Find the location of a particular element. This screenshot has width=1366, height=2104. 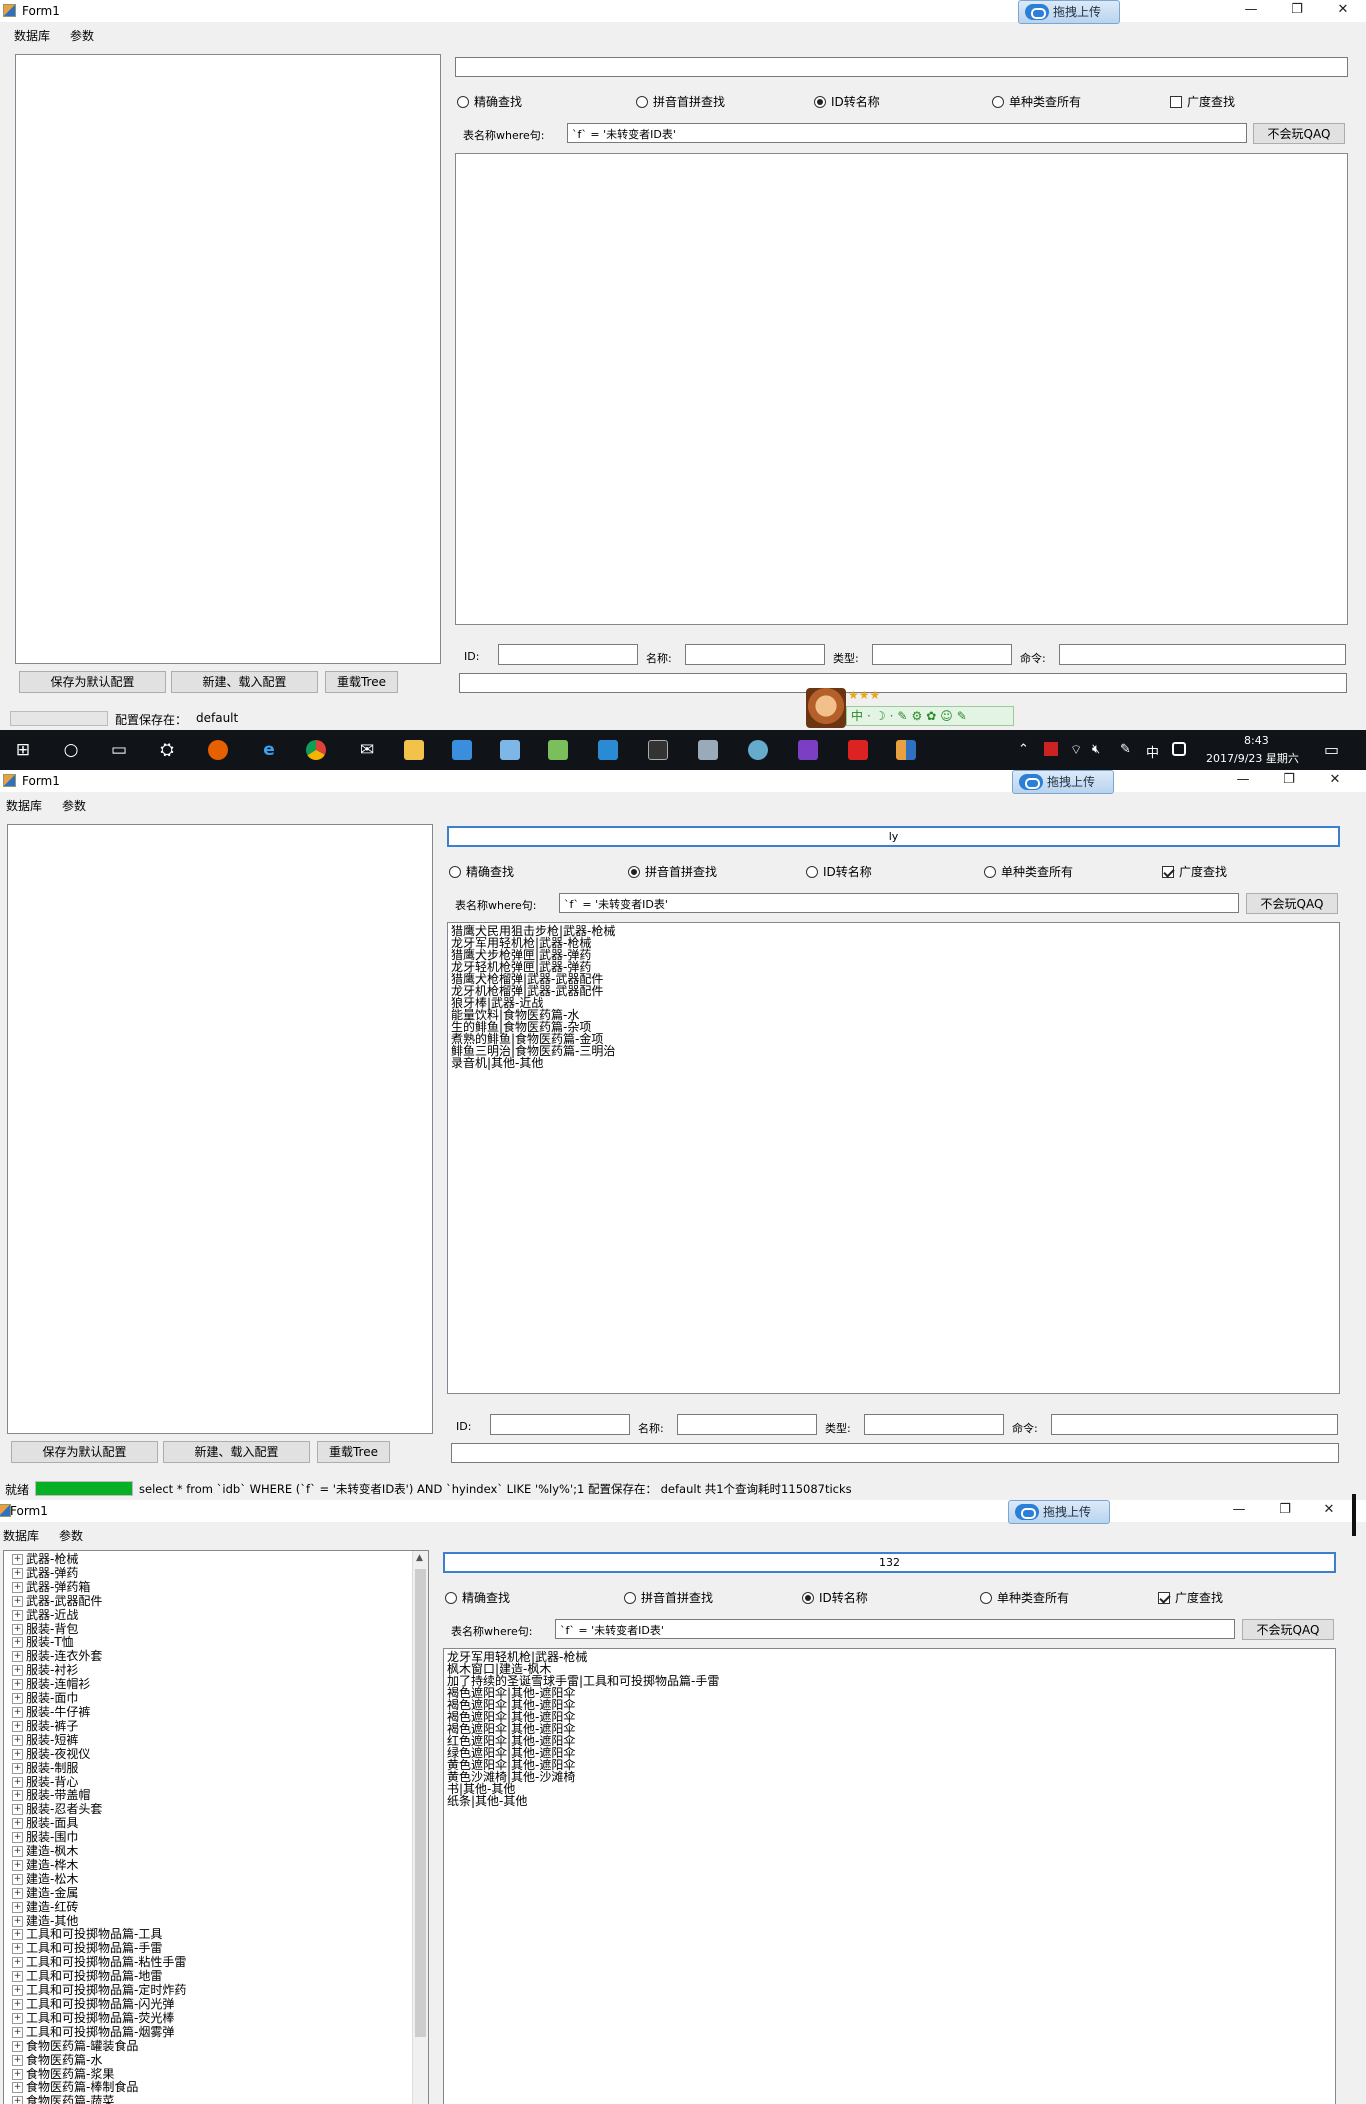

menu-params: 参数 is located at coordinates (82, 35).